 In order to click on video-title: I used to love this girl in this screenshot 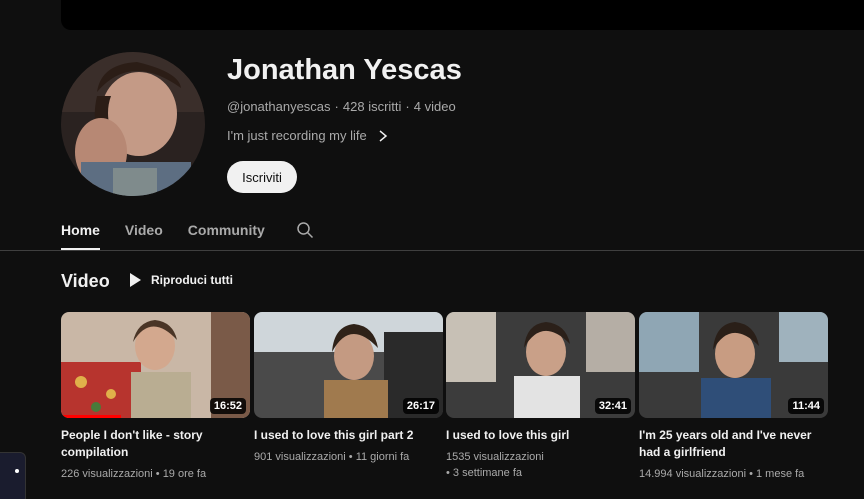, I will do `click(540, 435)`.